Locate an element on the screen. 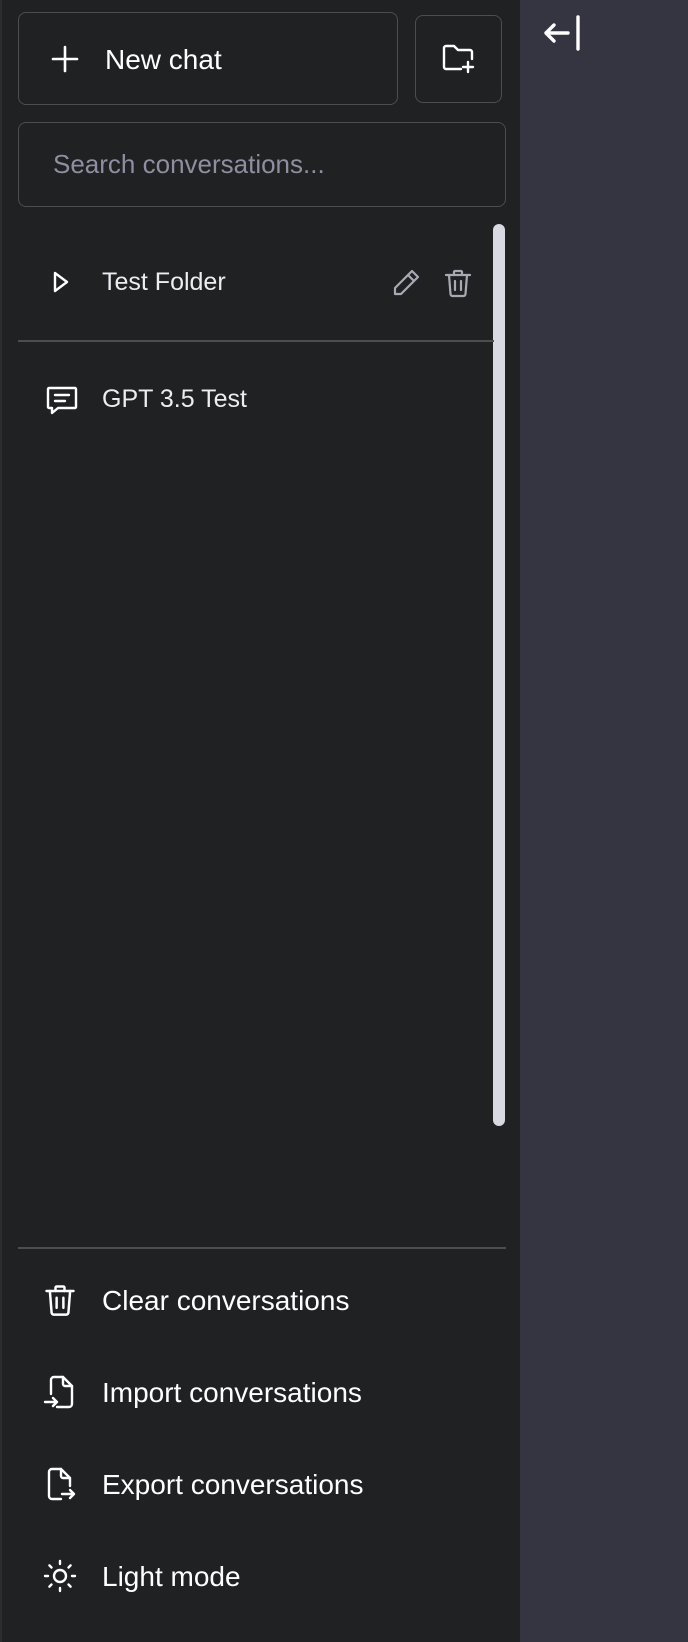 This screenshot has height=1642, width=688. search-box is located at coordinates (262, 164).